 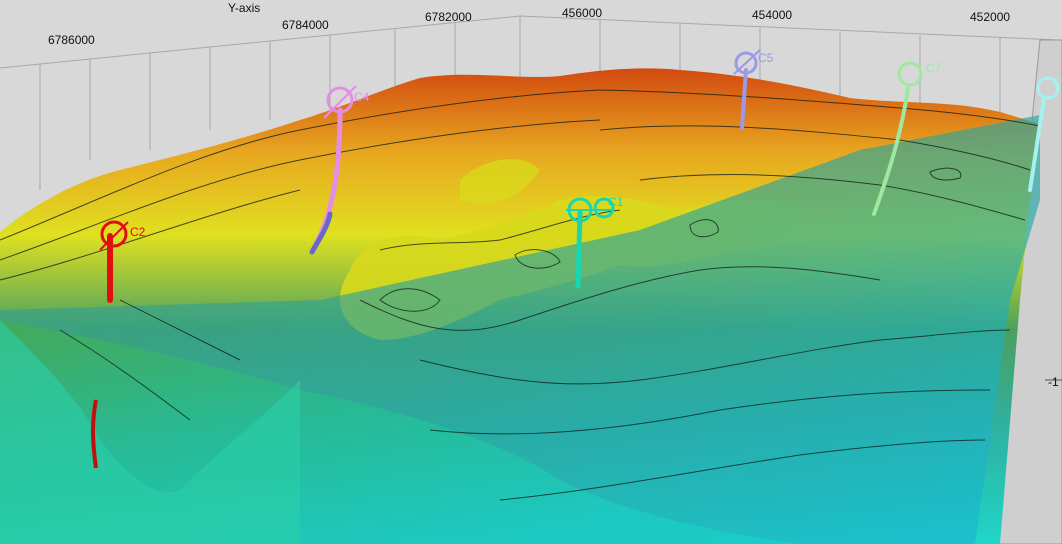 I want to click on y-tick-label: 6782000, so click(x=448, y=17).